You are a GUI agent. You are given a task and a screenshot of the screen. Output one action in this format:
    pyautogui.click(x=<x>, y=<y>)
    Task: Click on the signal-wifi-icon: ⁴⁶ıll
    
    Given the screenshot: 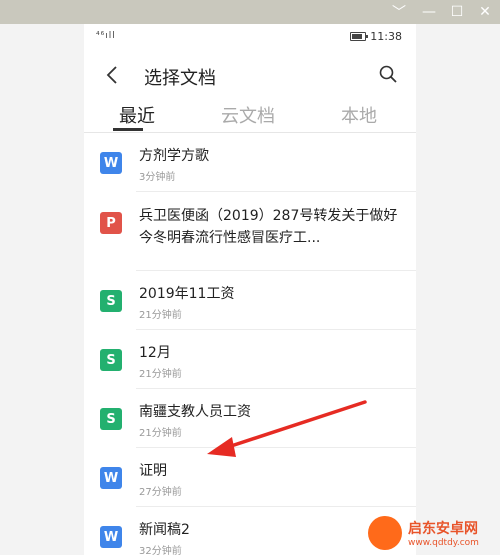 What is the action you would take?
    pyautogui.click(x=106, y=36)
    